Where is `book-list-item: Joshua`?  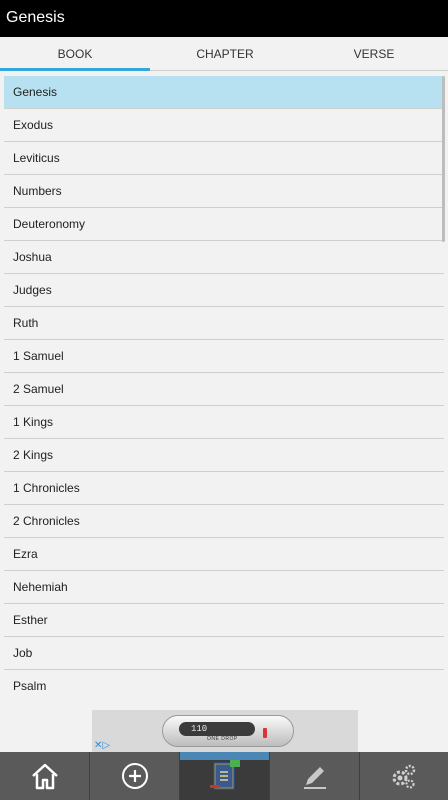 book-list-item: Joshua is located at coordinates (224, 257).